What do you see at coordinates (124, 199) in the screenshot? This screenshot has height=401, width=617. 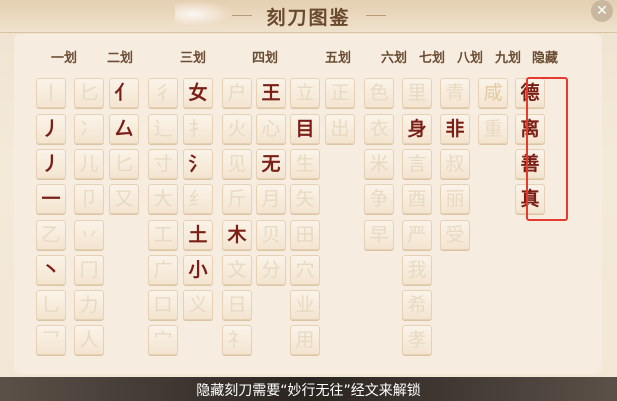 I see `knife-cell: 又` at bounding box center [124, 199].